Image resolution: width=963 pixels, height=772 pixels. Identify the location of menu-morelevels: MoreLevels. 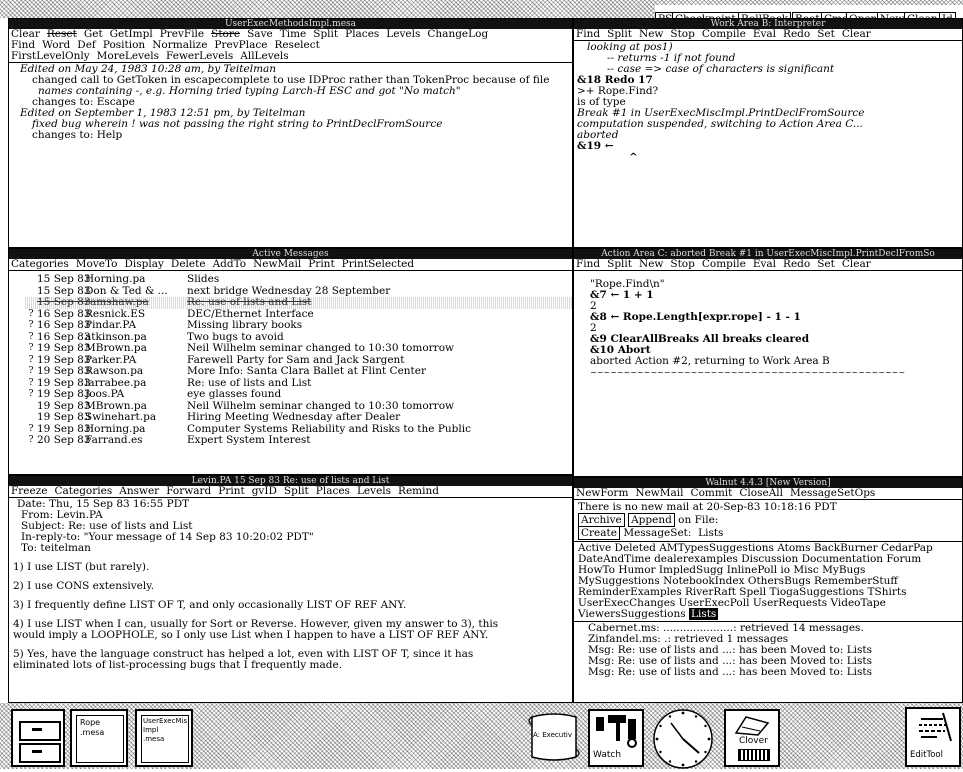
(128, 56).